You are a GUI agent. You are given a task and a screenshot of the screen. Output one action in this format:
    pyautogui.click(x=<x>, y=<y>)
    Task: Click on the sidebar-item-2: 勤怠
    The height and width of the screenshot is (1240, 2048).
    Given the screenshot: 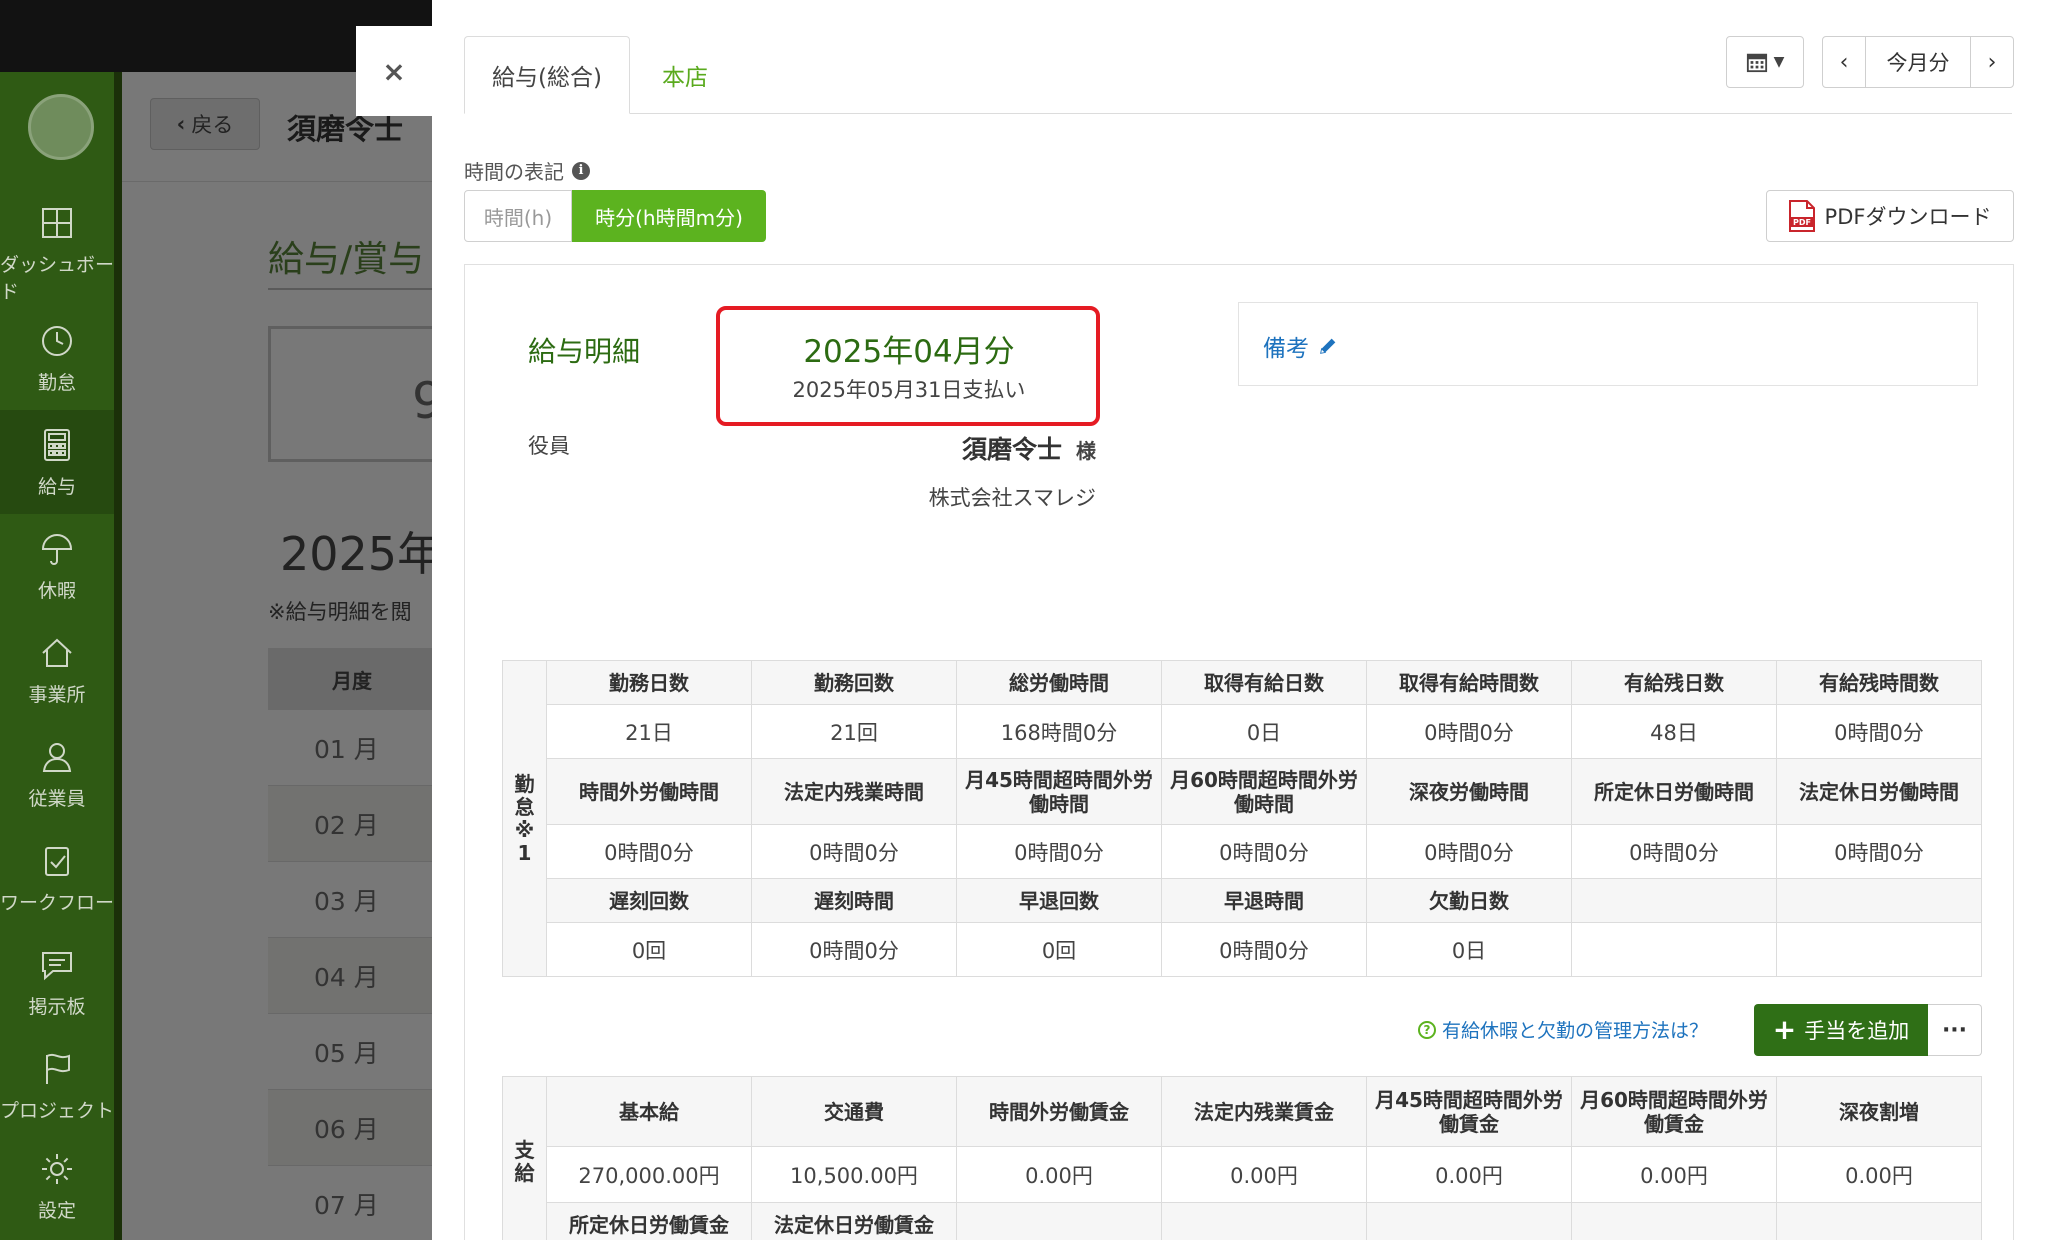 What is the action you would take?
    pyautogui.click(x=57, y=358)
    